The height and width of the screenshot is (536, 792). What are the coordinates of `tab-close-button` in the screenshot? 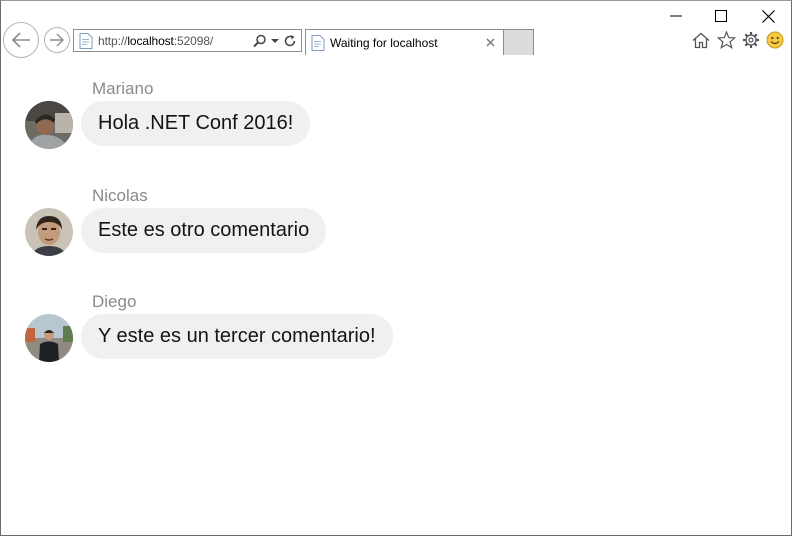 It's located at (490, 43).